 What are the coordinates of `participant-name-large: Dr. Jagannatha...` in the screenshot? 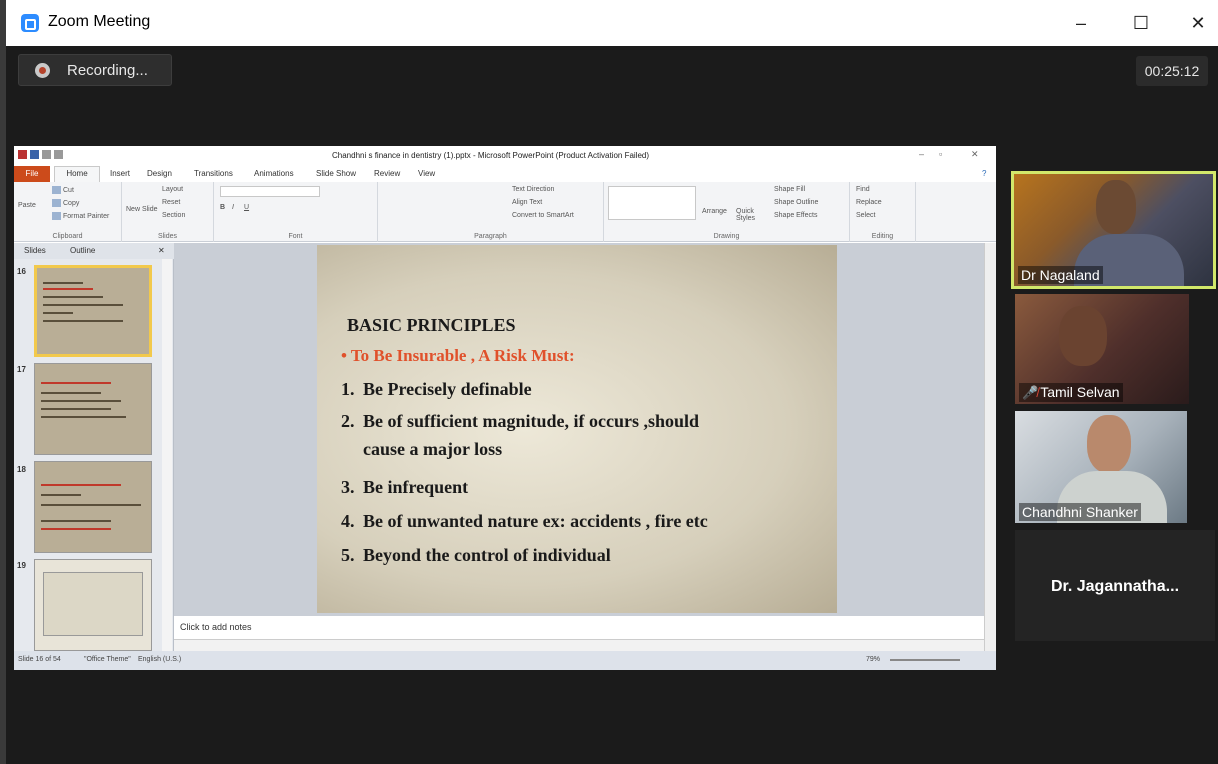 It's located at (1115, 586).